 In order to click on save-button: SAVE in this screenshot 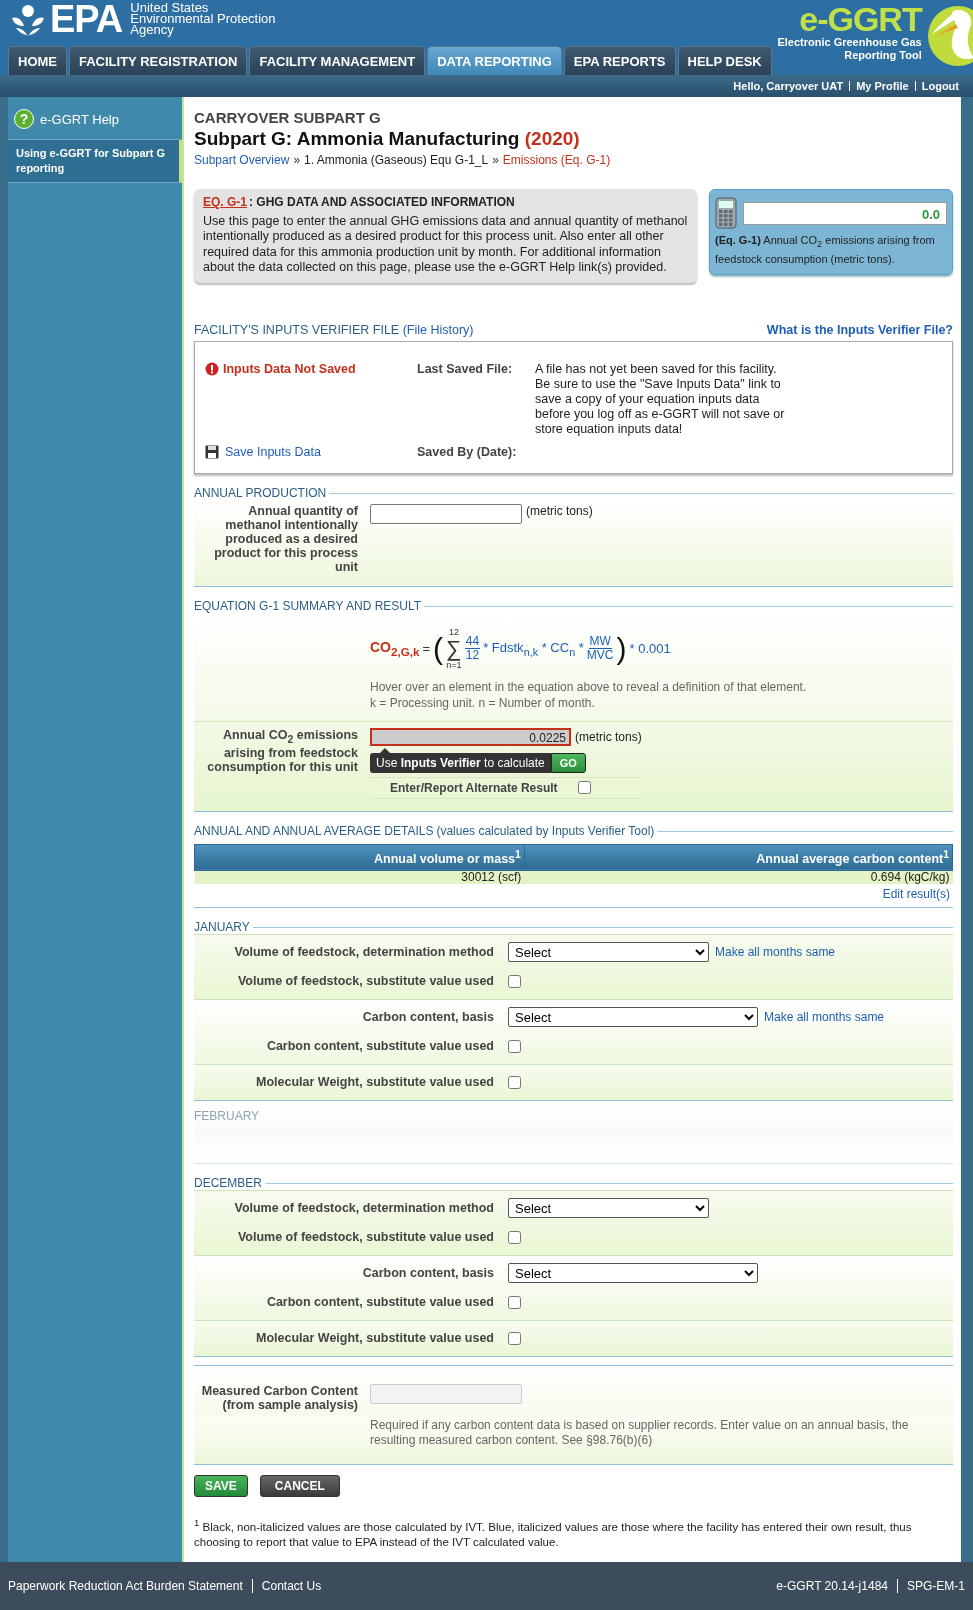, I will do `click(221, 1485)`.